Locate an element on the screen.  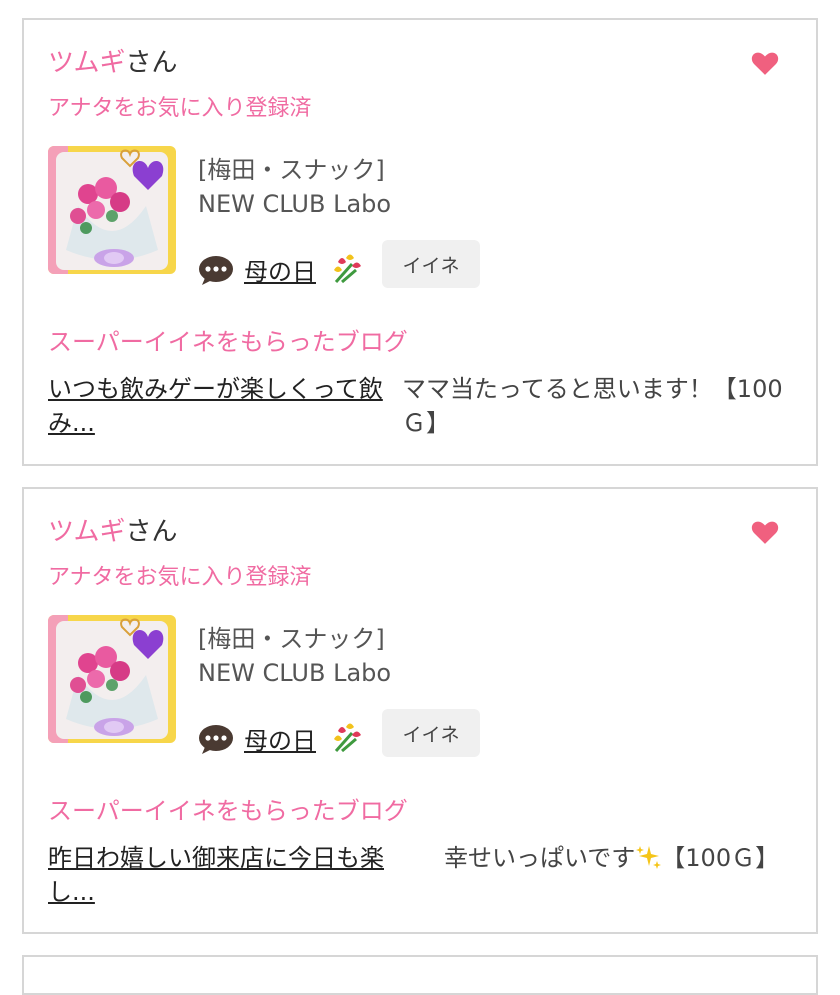
blog-iine-card-partial is located at coordinates (420, 975).